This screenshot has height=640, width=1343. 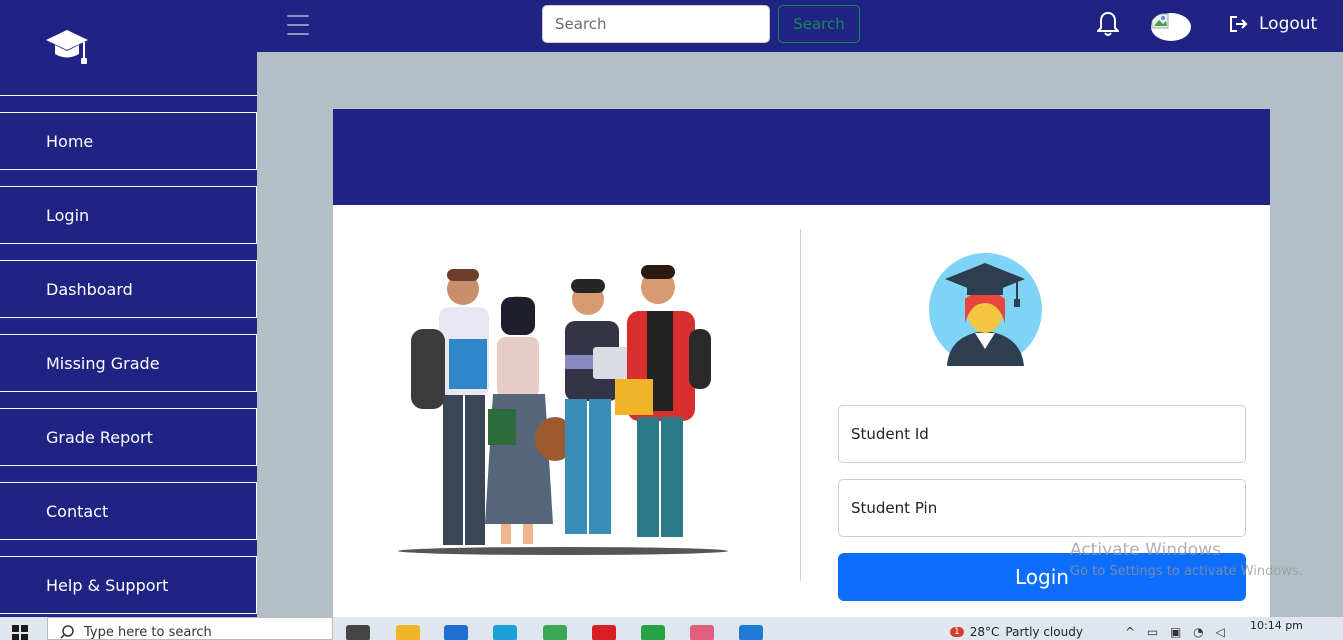 I want to click on sidebar-item-login: Login, so click(x=128, y=215).